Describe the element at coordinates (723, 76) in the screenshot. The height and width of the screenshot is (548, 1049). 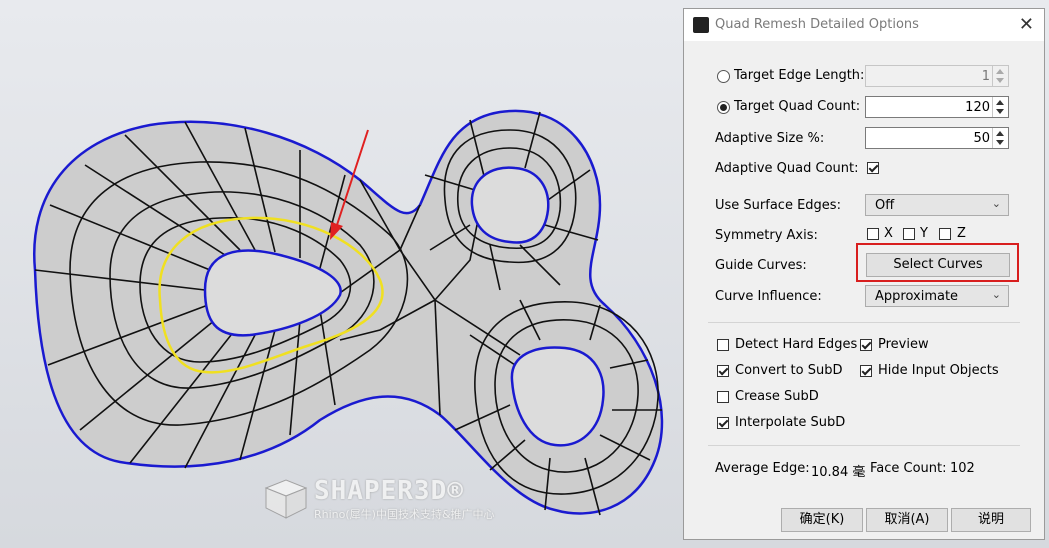
I see `target-edge-length-radio` at that location.